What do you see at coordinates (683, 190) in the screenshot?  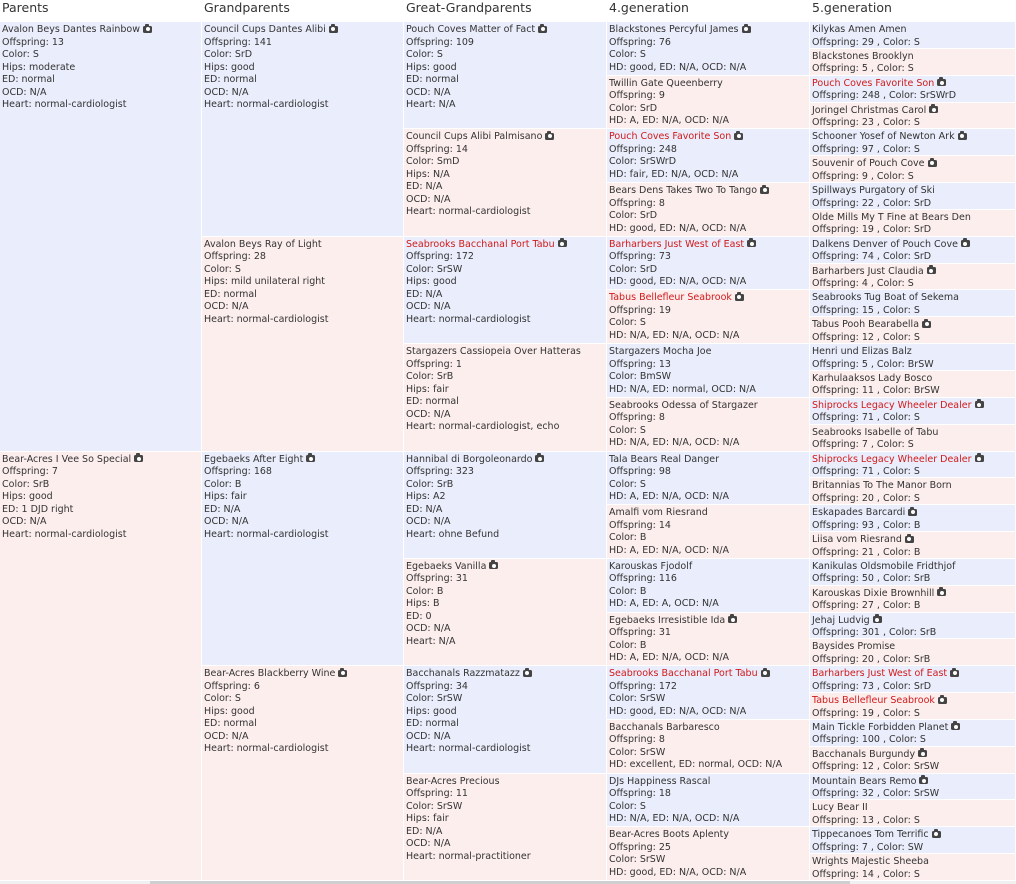 I see `dog-name-link: Bears Dens Takes Two To Tango` at bounding box center [683, 190].